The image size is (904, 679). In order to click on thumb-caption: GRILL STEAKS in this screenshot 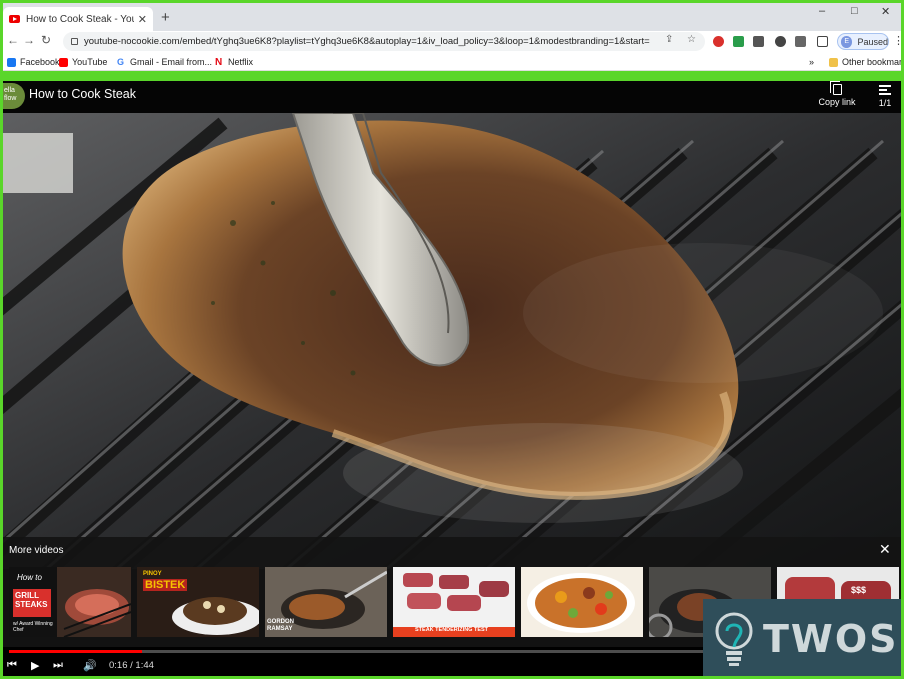, I will do `click(31, 600)`.